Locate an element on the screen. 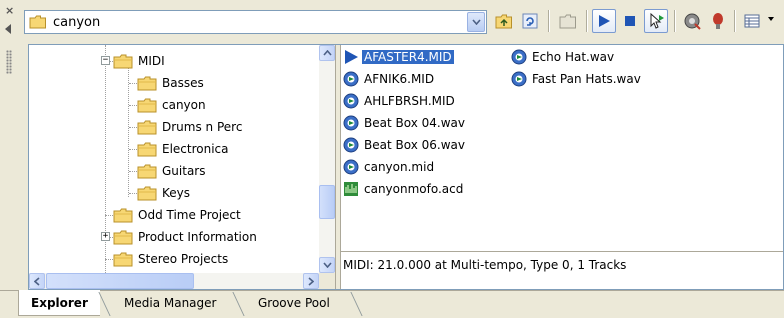  add-to-project-icon is located at coordinates (692, 21).